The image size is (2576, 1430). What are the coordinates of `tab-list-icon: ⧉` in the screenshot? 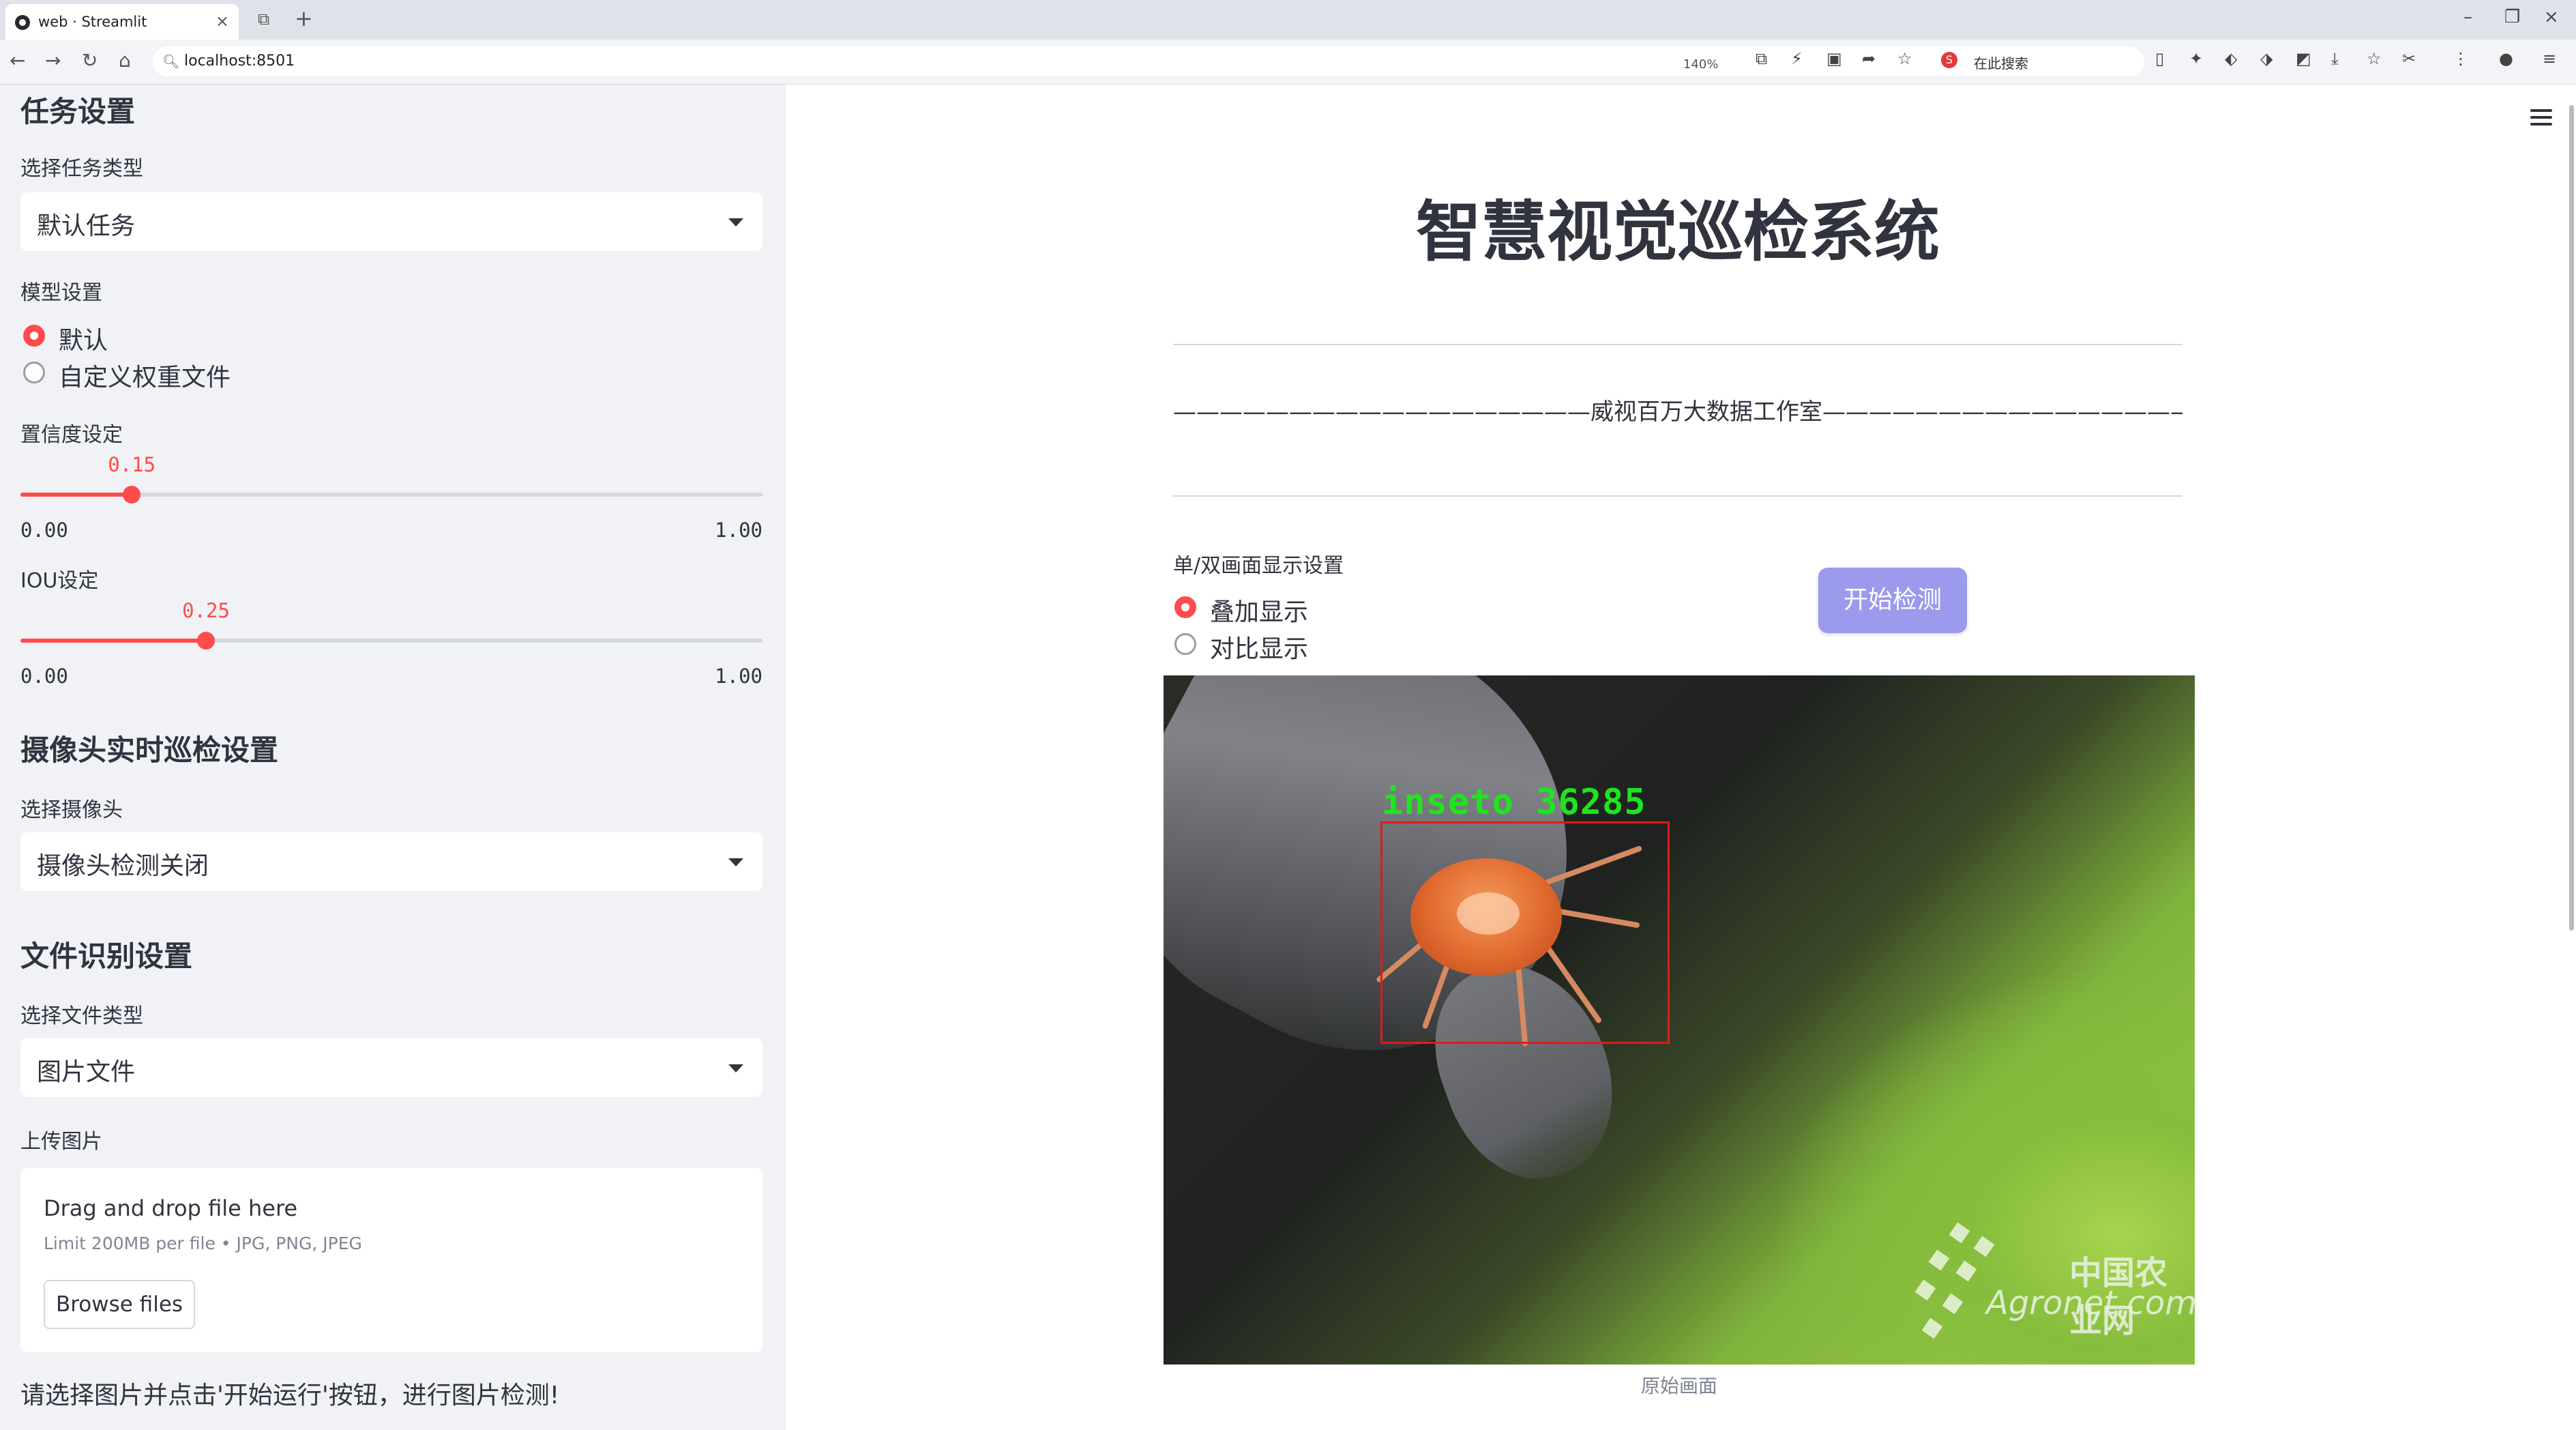 It's located at (263, 19).